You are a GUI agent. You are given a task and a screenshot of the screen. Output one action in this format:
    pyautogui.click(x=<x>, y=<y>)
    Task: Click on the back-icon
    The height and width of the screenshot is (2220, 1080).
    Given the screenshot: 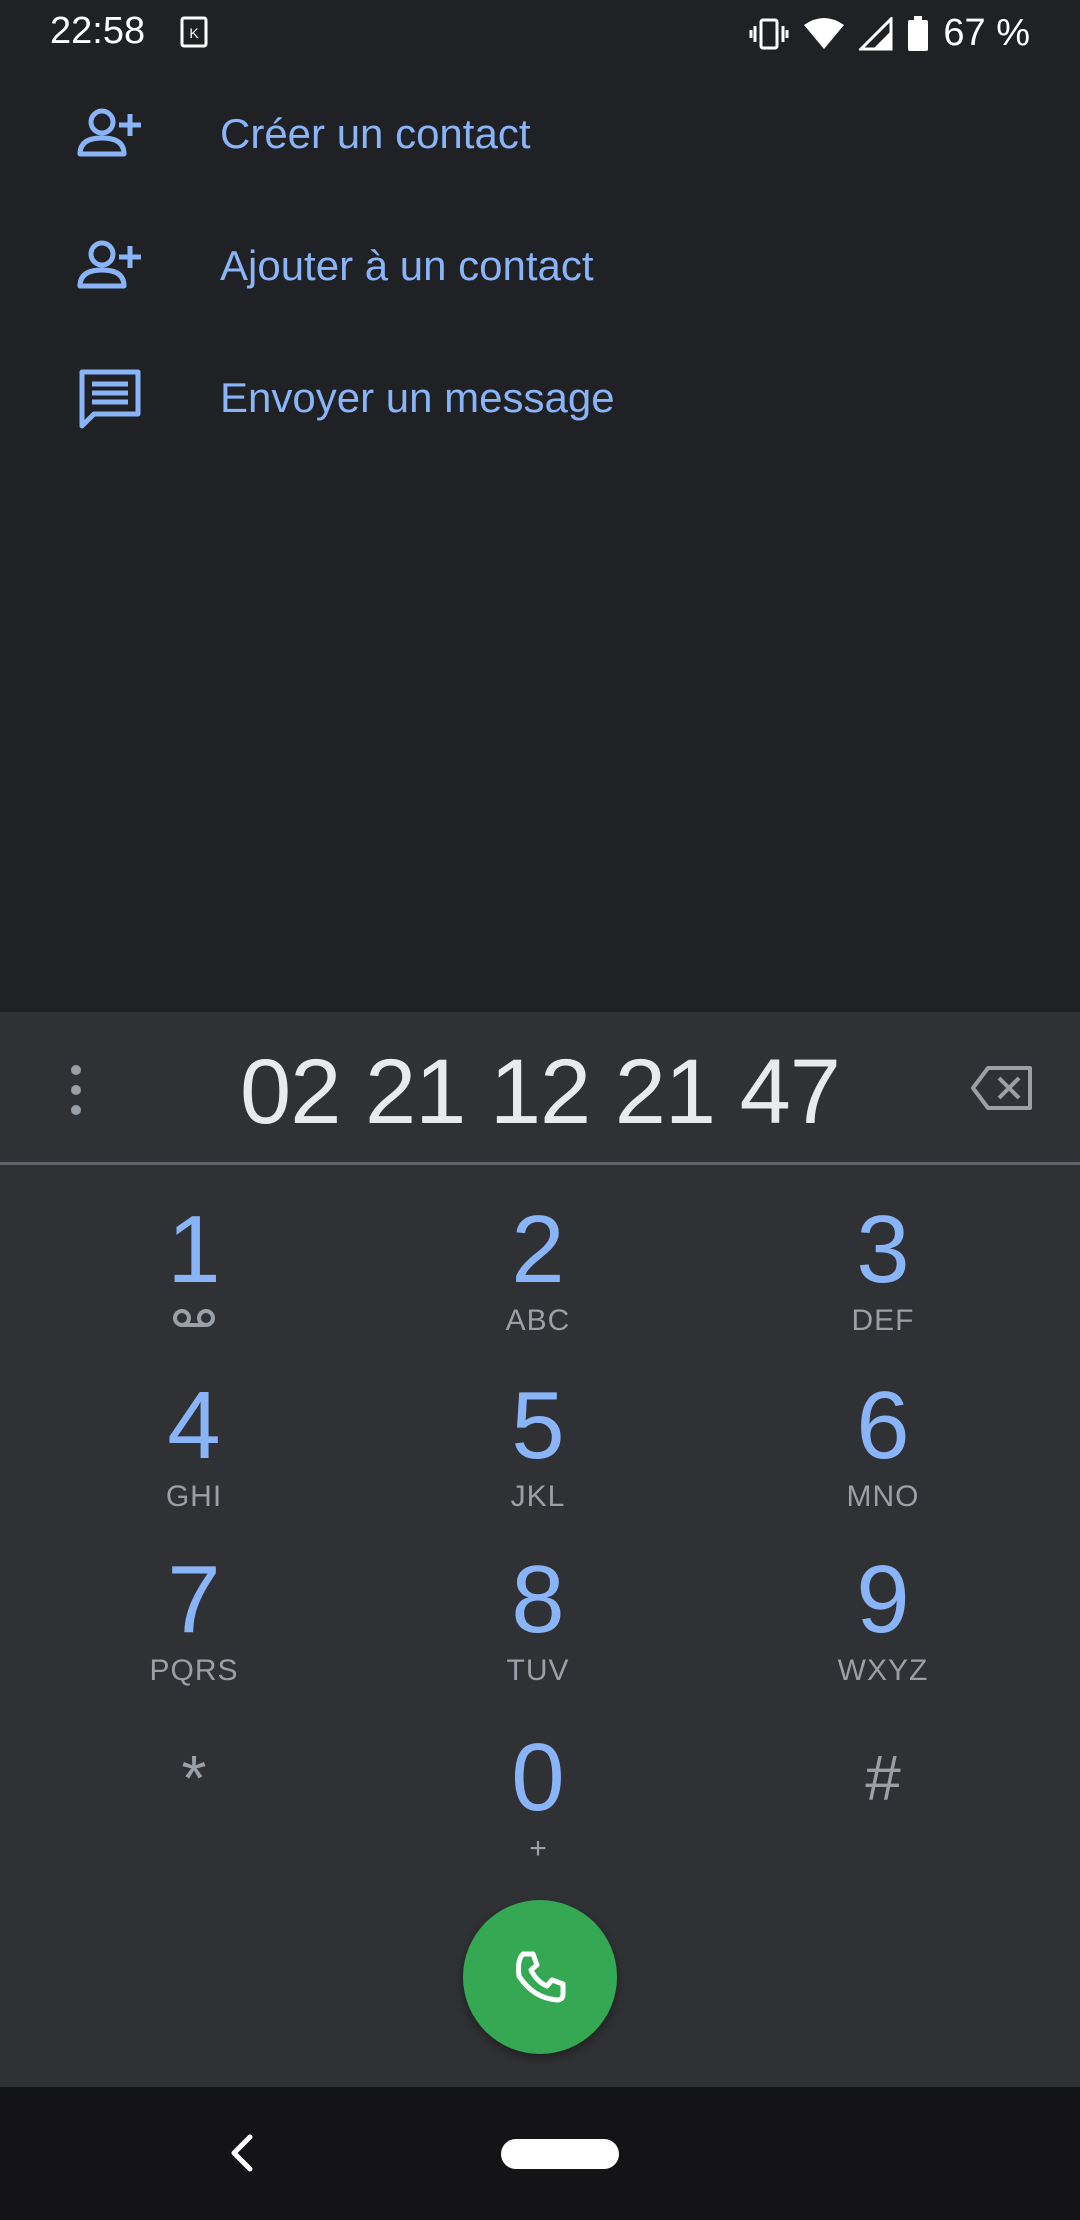 What is the action you would take?
    pyautogui.click(x=241, y=2153)
    